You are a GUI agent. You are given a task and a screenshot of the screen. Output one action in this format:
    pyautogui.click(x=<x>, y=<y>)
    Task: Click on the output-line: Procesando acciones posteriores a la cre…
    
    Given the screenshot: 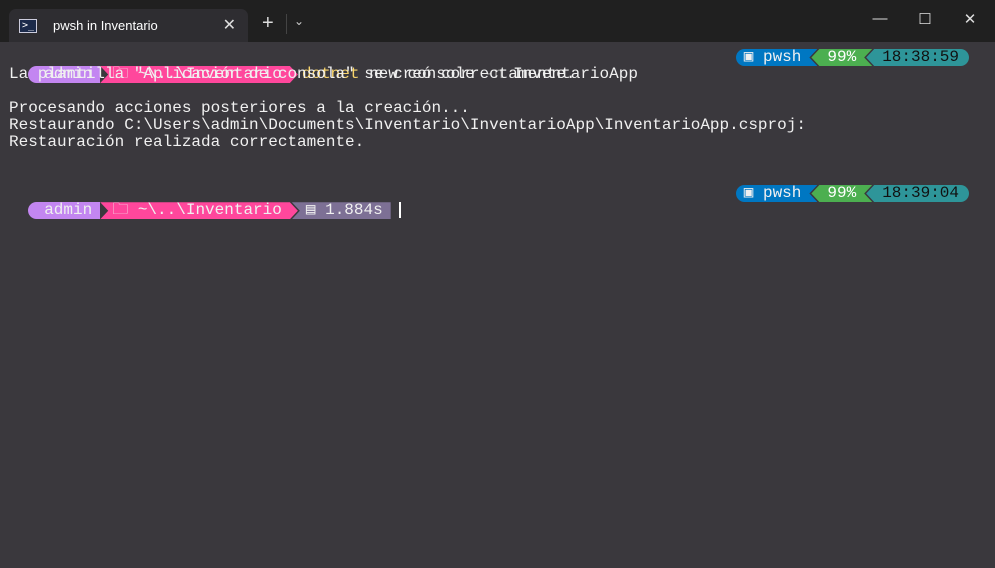 What is the action you would take?
    pyautogui.click(x=239, y=108)
    